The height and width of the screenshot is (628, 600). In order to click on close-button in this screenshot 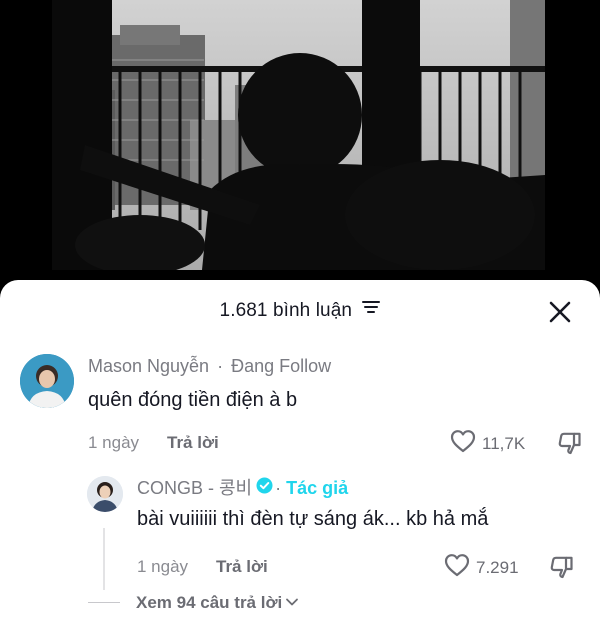, I will do `click(560, 312)`.